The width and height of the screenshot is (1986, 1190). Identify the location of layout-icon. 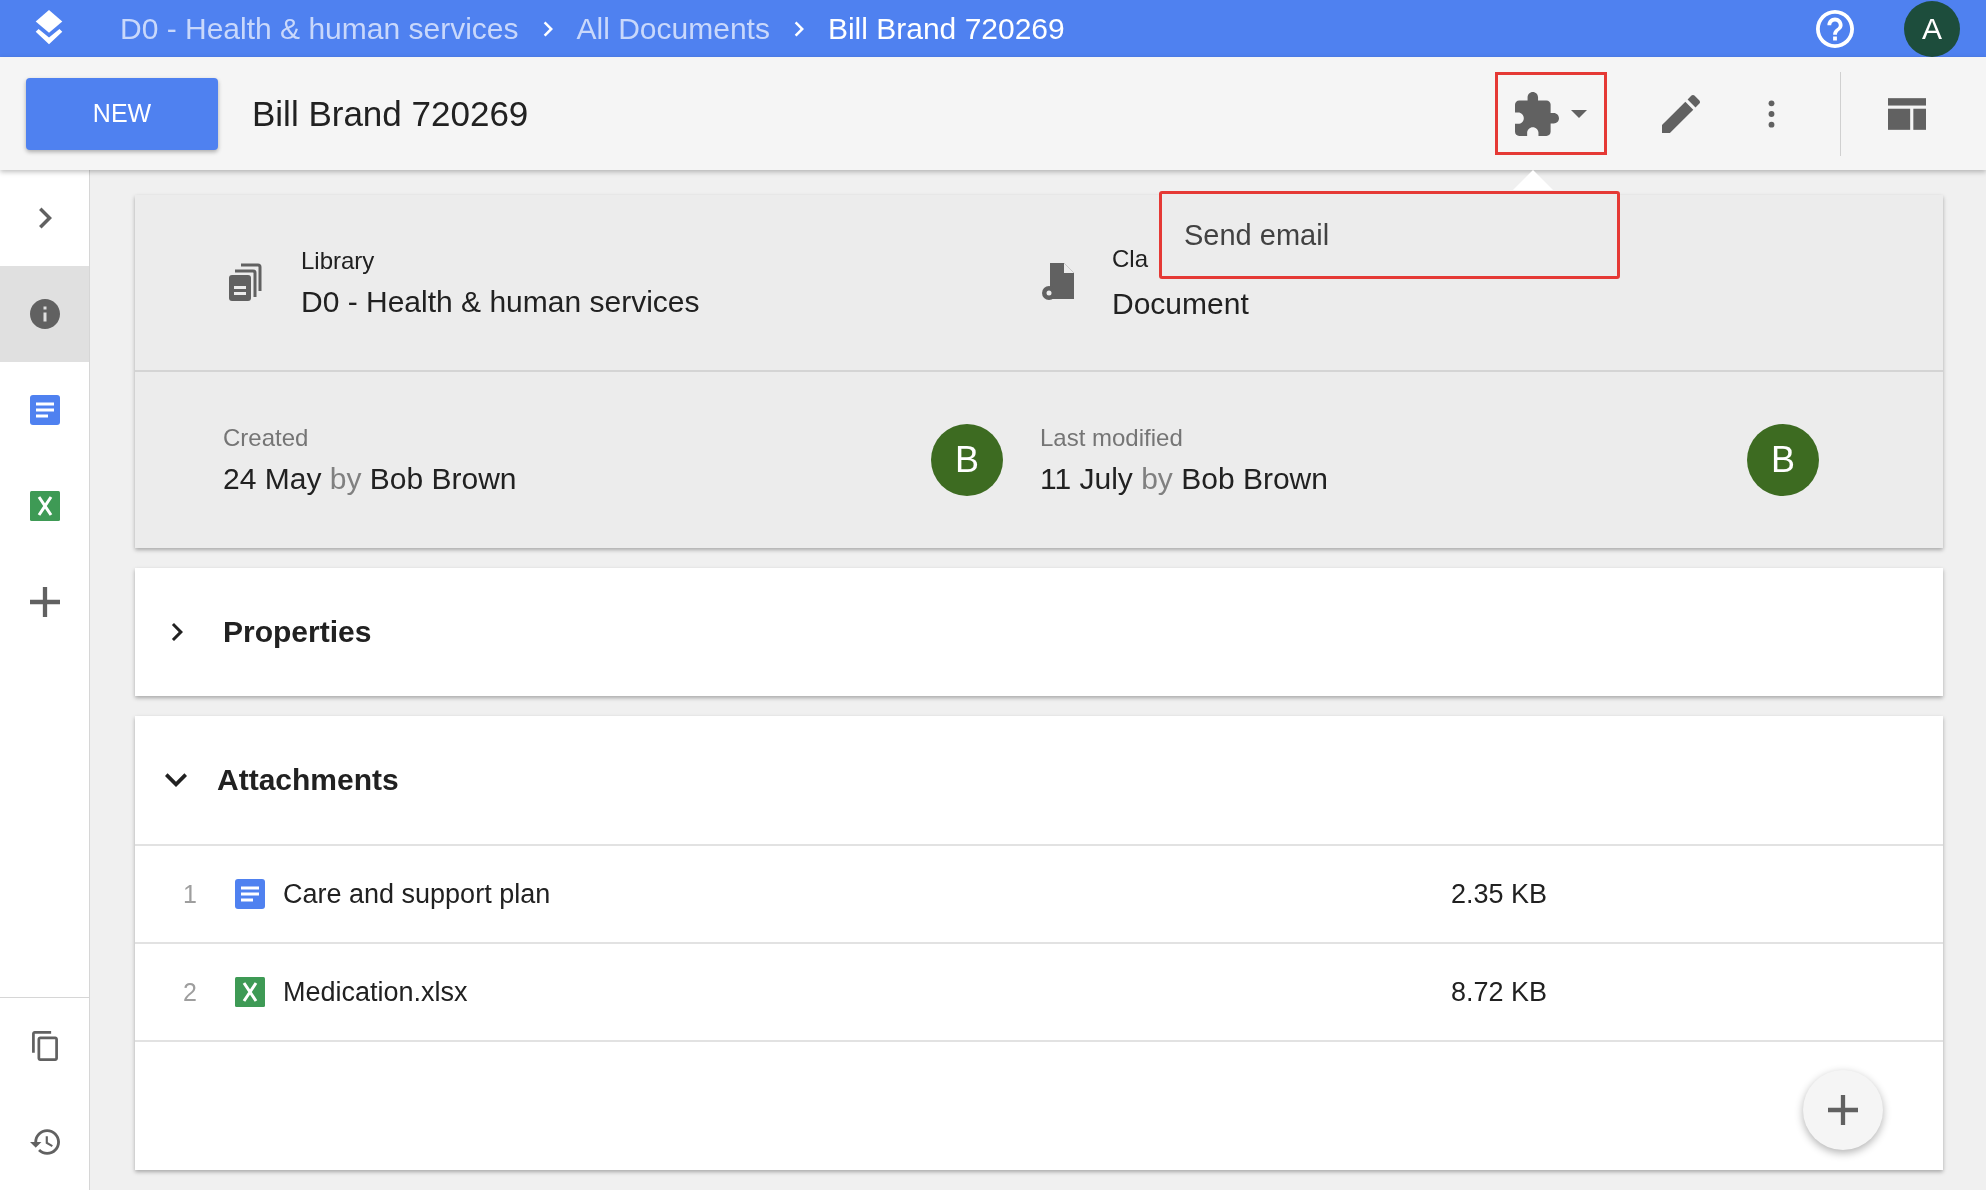
(1907, 113).